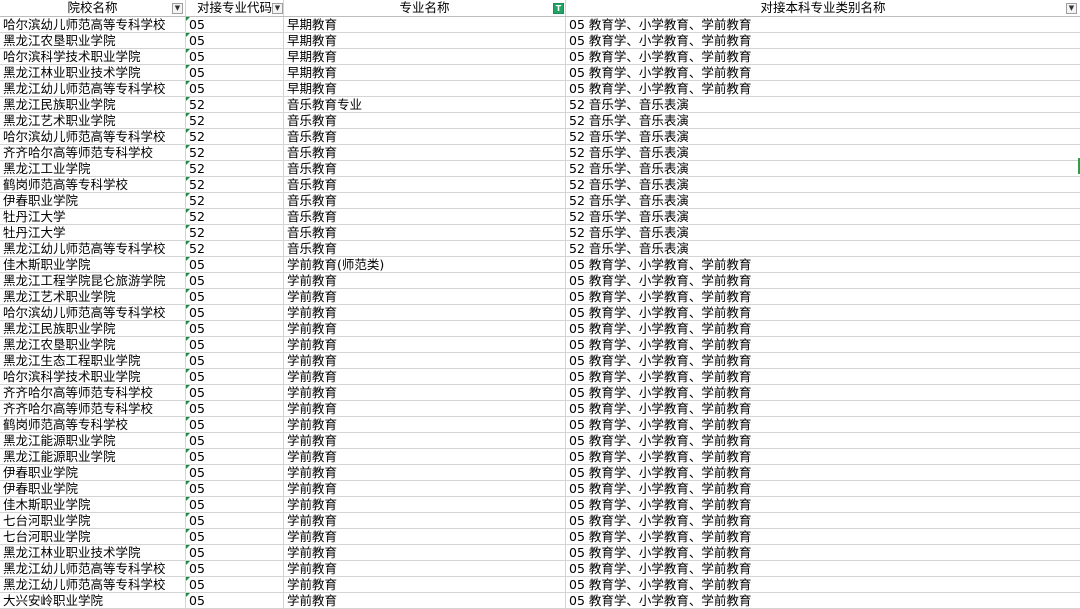 This screenshot has height=609, width=1080. What do you see at coordinates (93, 216) in the screenshot?
I see `cell-school: 牡丹江大学` at bounding box center [93, 216].